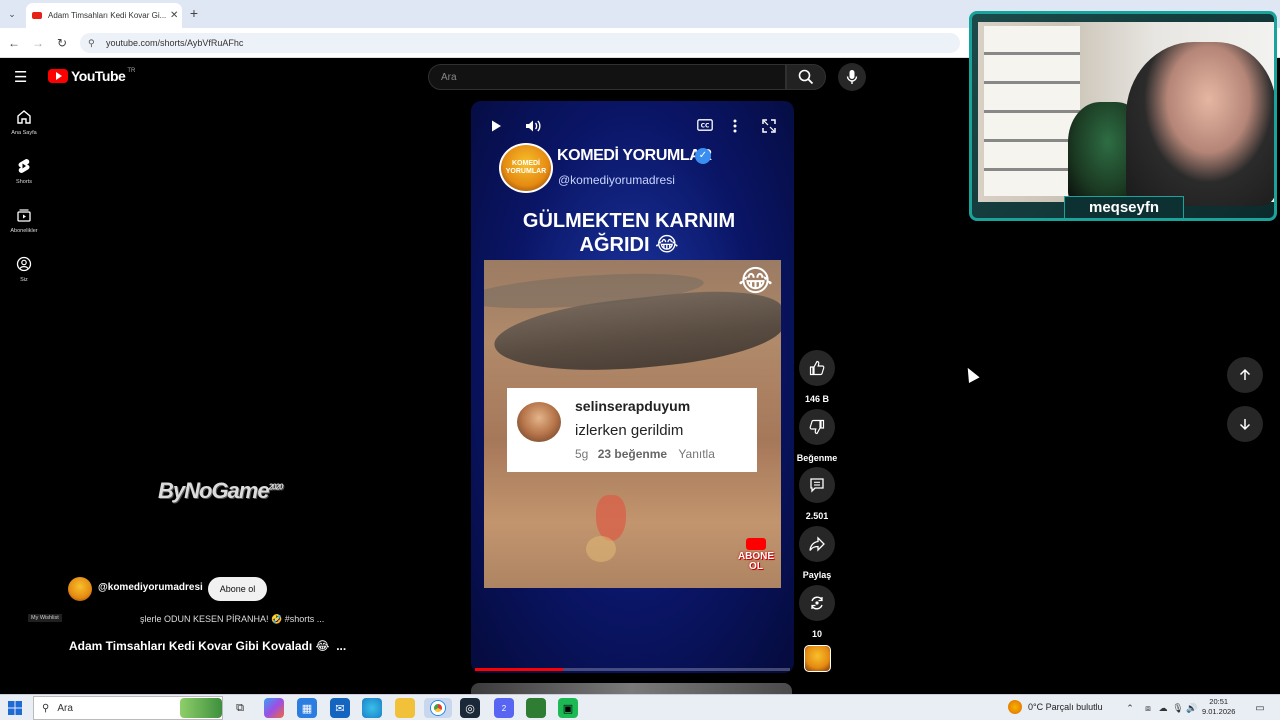  Describe the element at coordinates (175, 43) in the screenshot. I see `address-url: youtube.com/shorts/AybVfRuAFhc` at that location.